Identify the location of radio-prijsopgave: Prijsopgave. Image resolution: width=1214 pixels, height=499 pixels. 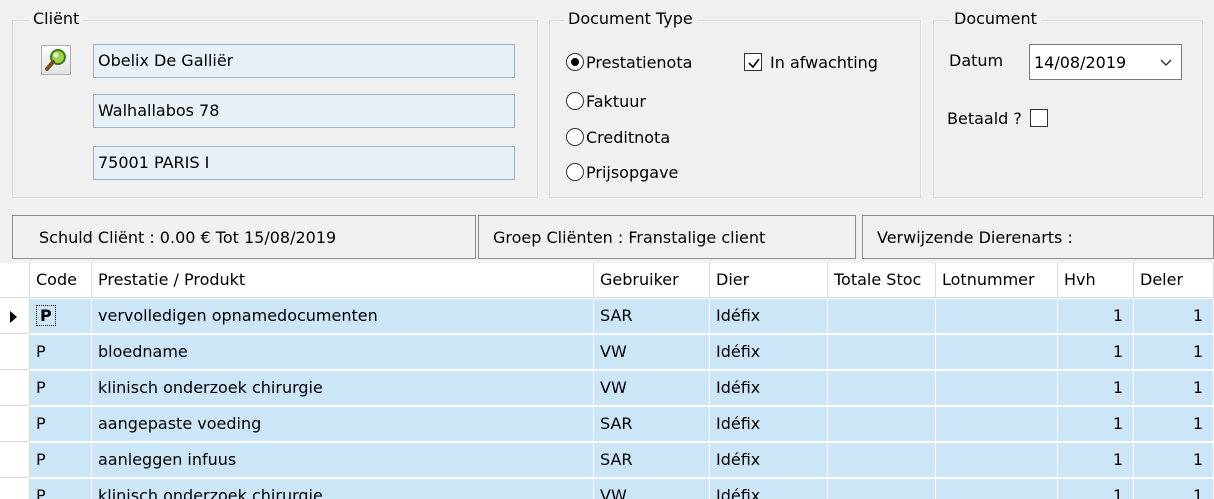
(622, 172).